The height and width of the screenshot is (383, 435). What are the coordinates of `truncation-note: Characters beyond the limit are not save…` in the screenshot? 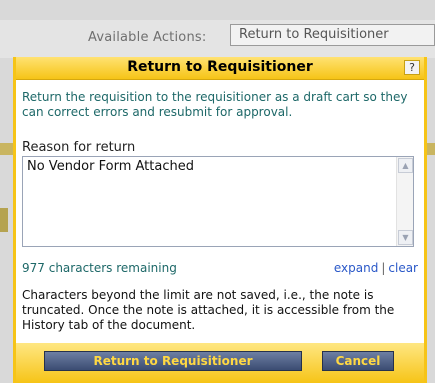 It's located at (208, 310).